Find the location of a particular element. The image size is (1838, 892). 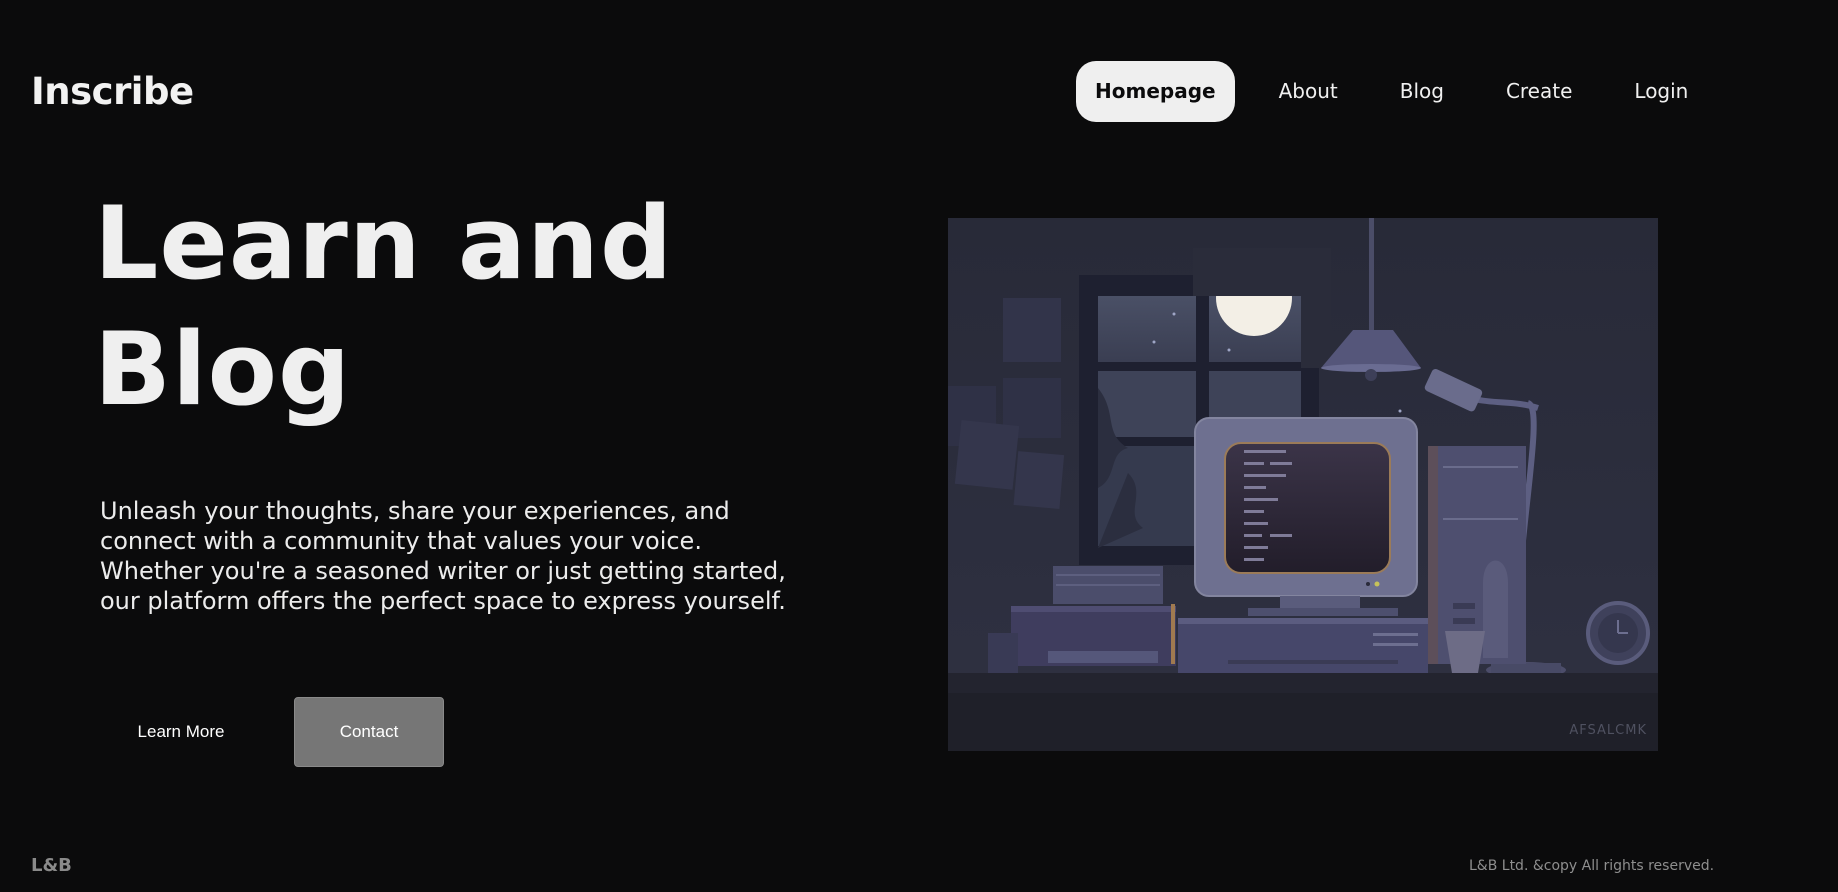

site-logo: Inscribe is located at coordinates (112, 91).